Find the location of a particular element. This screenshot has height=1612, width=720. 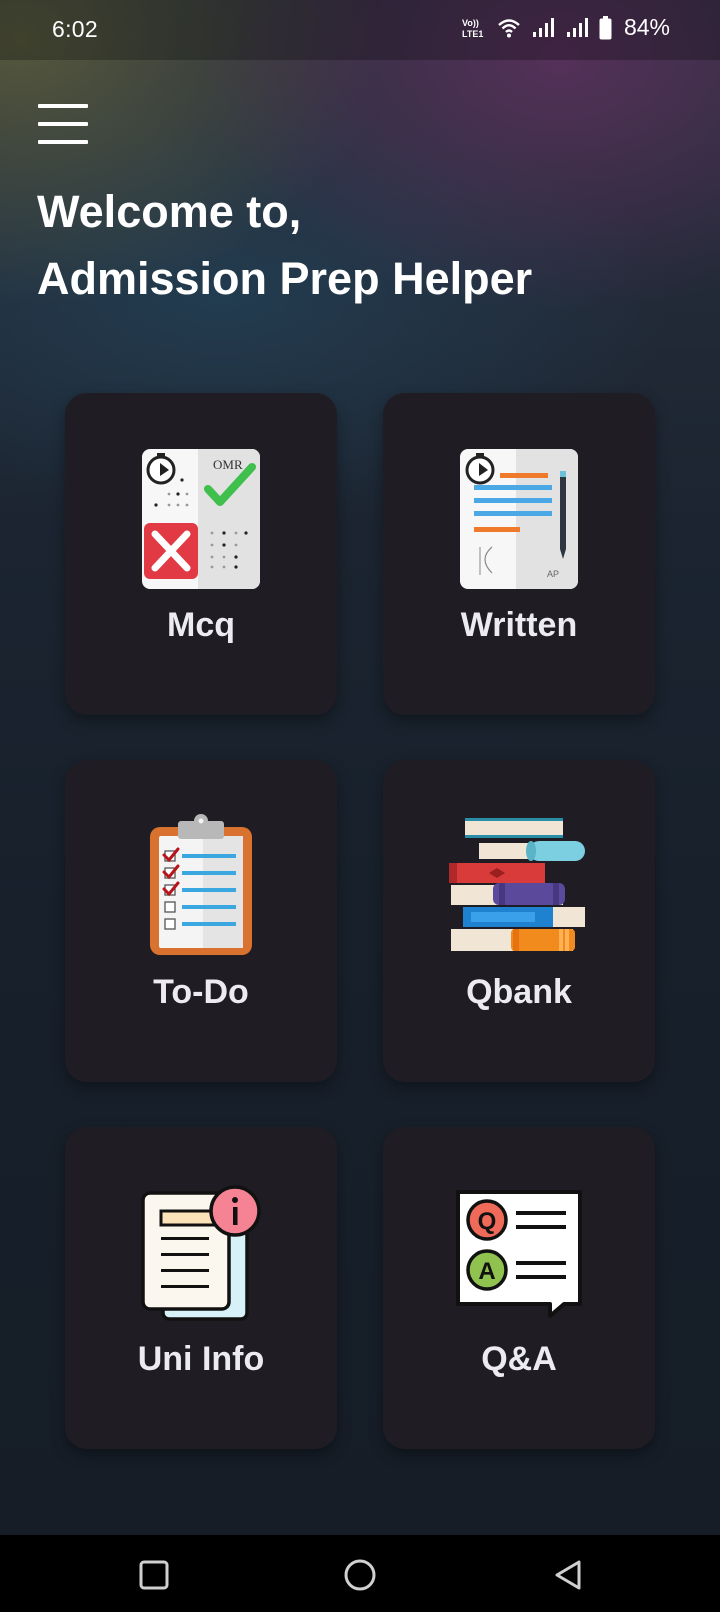

uni-info-card: Uni Info is located at coordinates (201, 1288).